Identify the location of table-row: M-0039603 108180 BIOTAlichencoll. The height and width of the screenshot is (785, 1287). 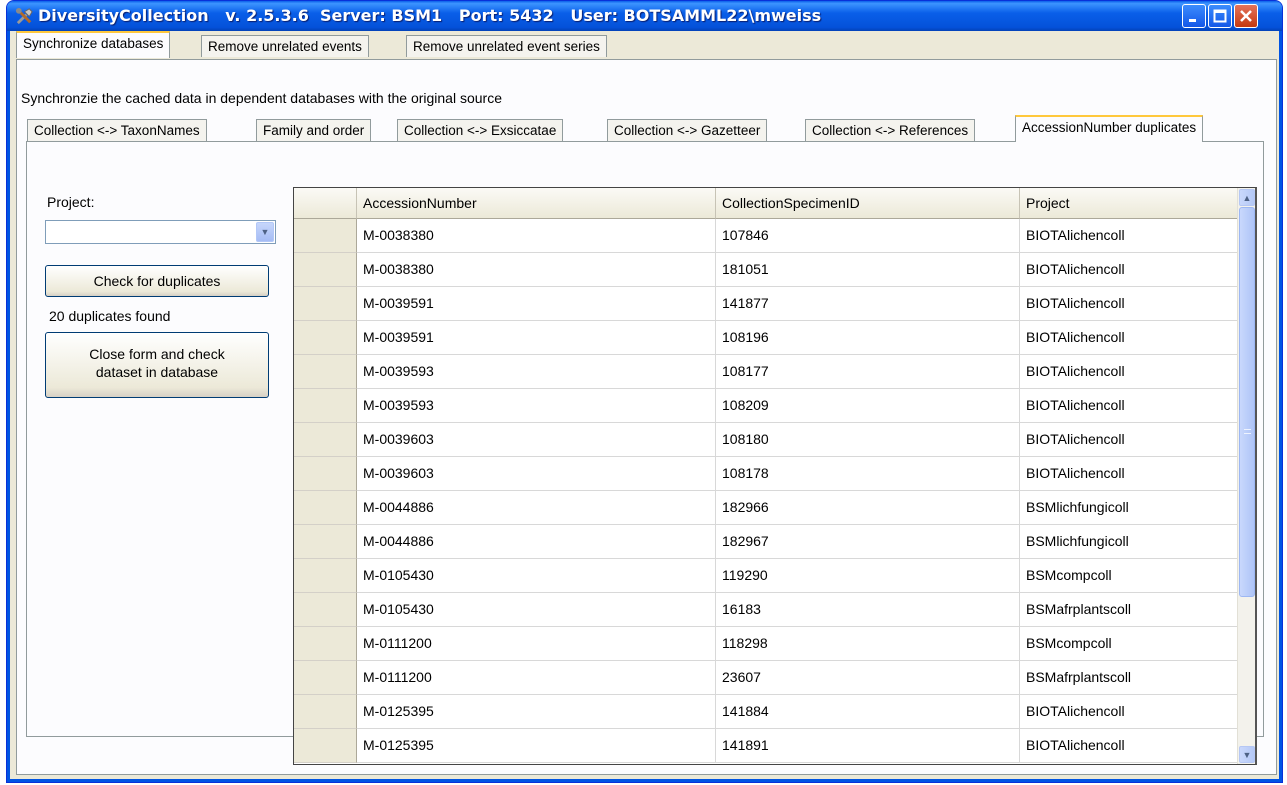
(766, 440).